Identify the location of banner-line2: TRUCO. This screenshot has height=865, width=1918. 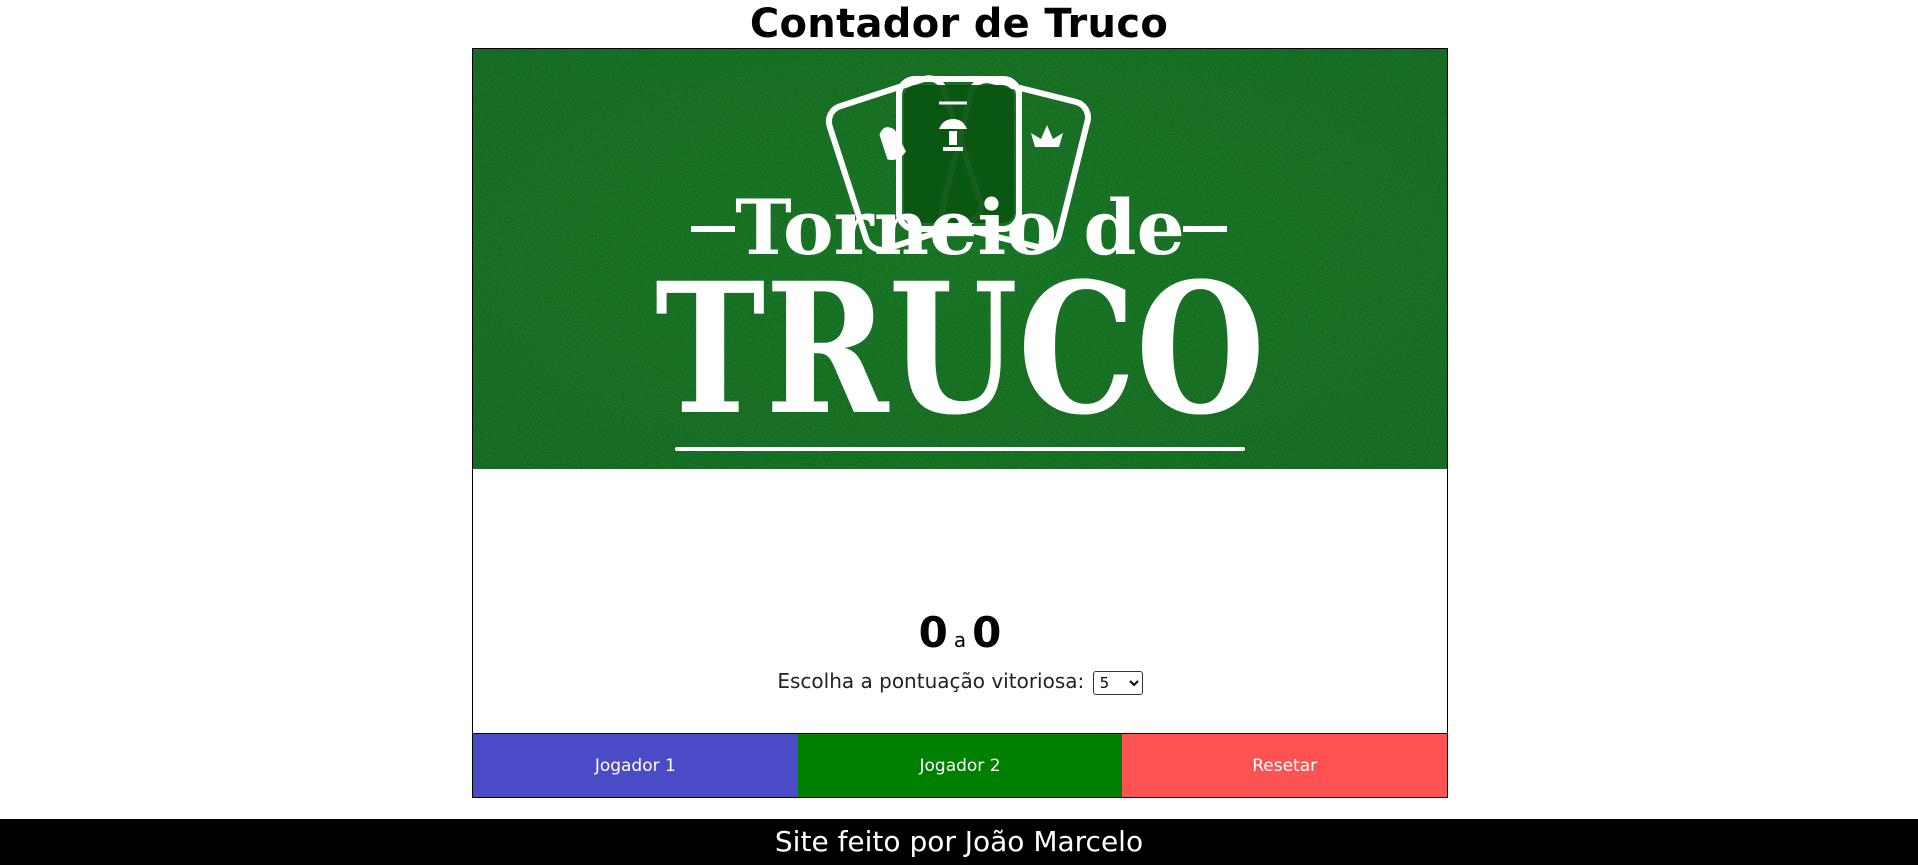
(960, 349).